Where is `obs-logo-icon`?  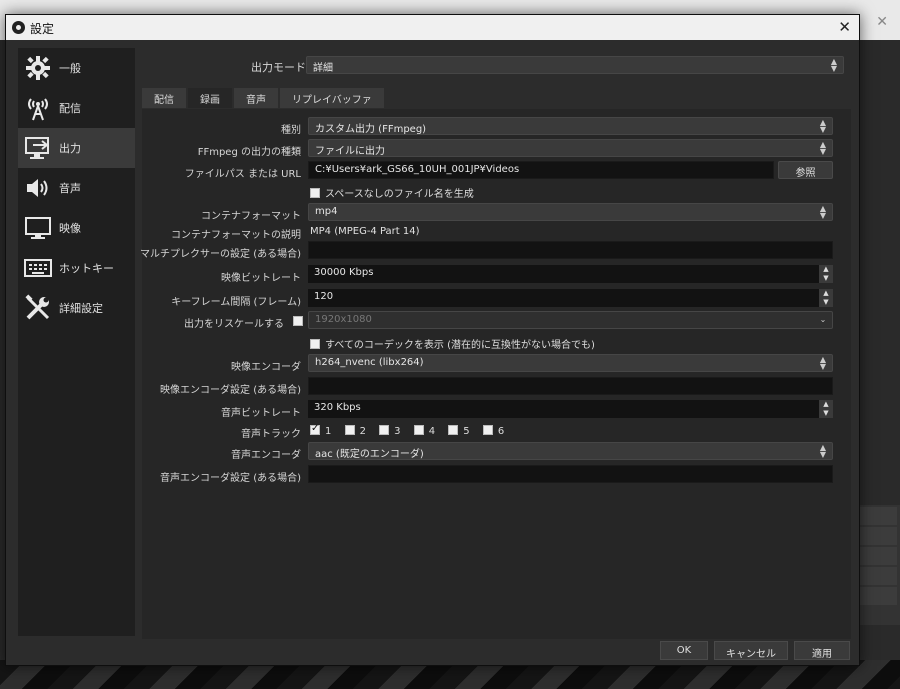
obs-logo-icon is located at coordinates (18, 27).